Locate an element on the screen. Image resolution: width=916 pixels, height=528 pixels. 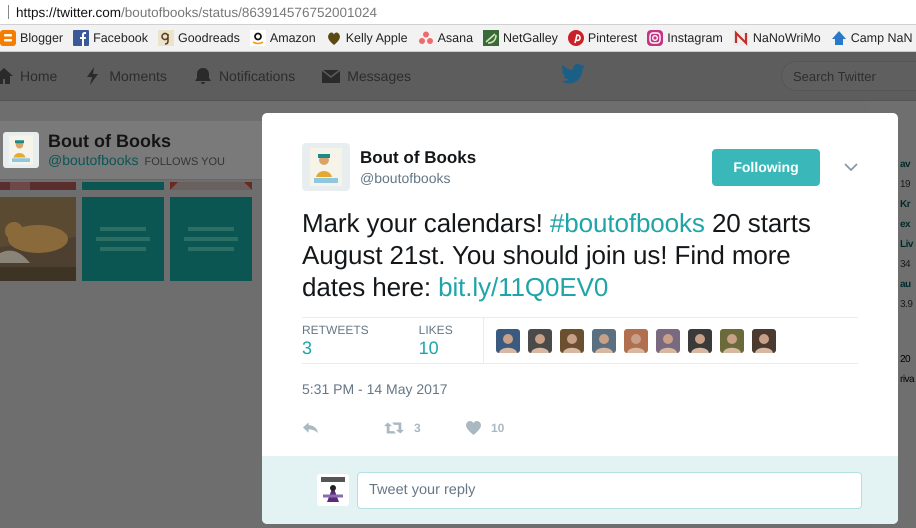
action-count: 10 is located at coordinates (497, 428).